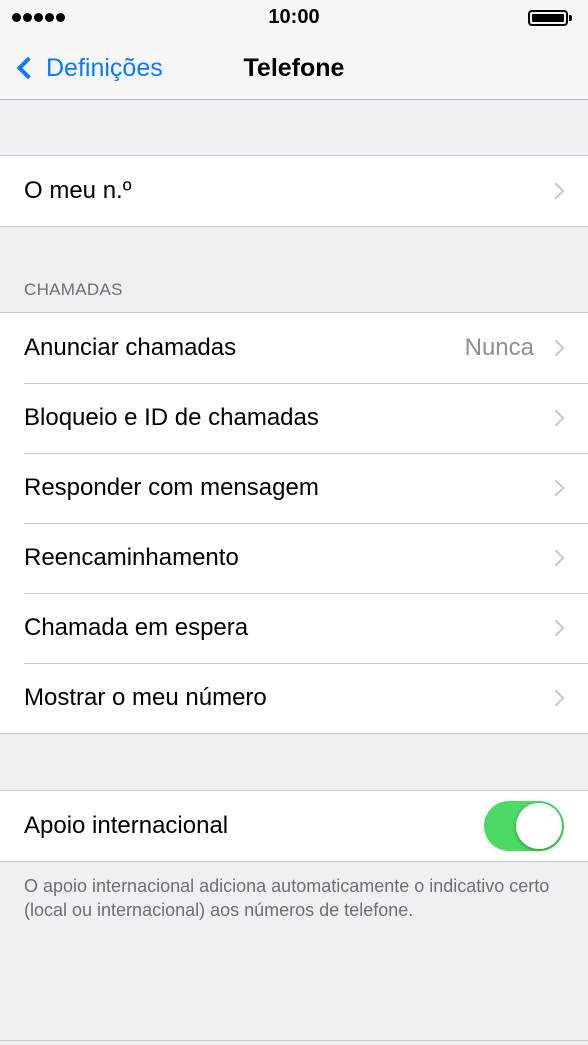 The image size is (588, 1045). I want to click on international-assist-toggle, so click(524, 826).